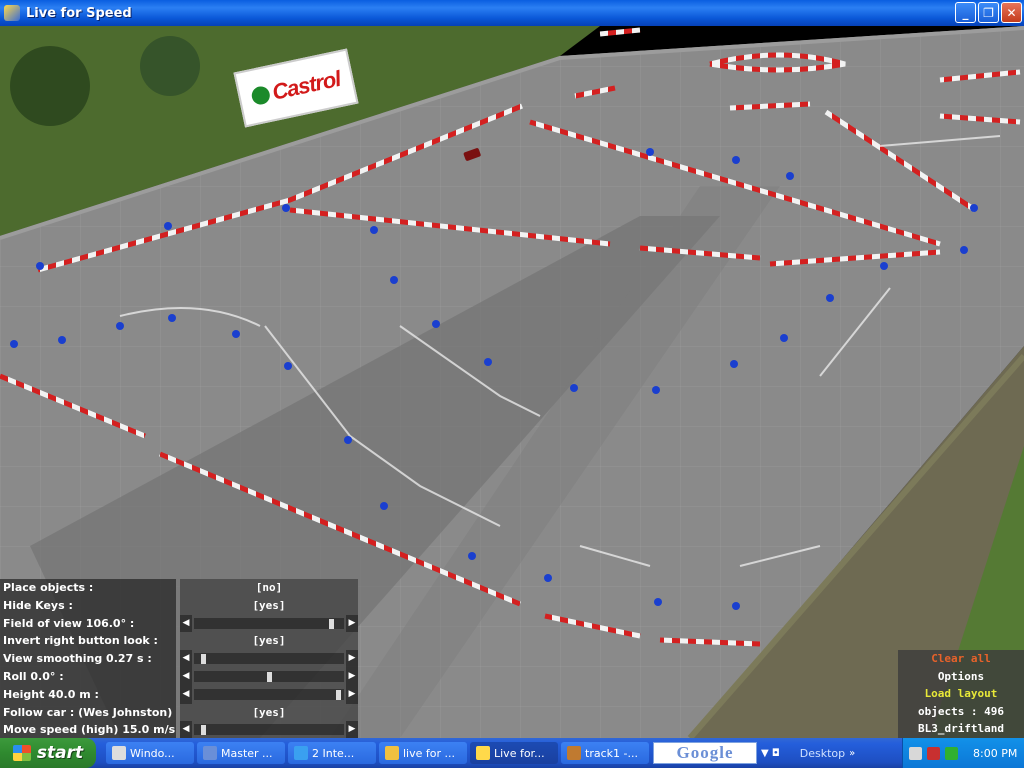 This screenshot has width=1024, height=768. What do you see at coordinates (88, 588) in the screenshot?
I see `option-label: Place objects :` at bounding box center [88, 588].